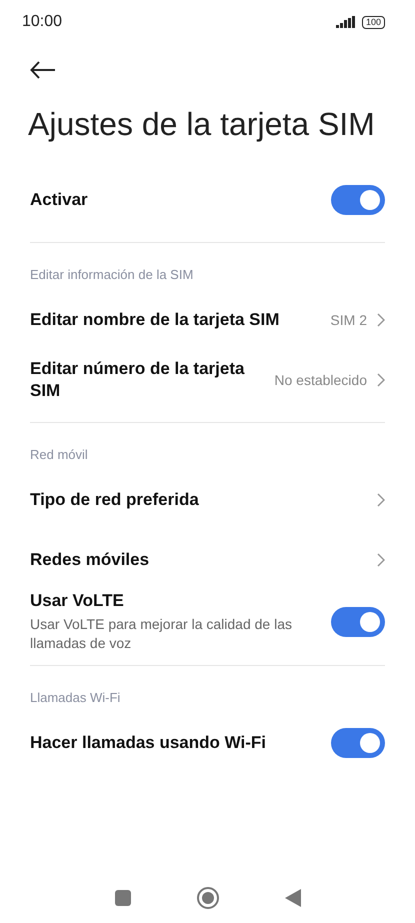 This screenshot has width=415, height=923. Describe the element at coordinates (373, 22) in the screenshot. I see `battery-indicator: 100` at that location.